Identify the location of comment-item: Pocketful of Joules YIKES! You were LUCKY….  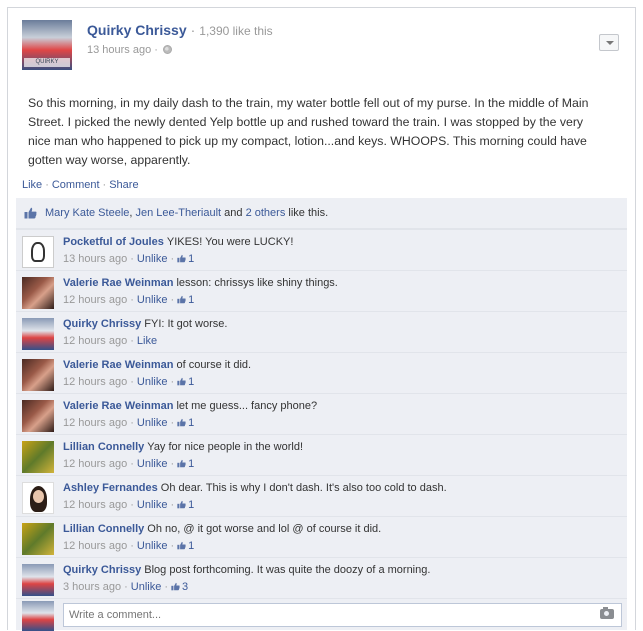
(321, 249).